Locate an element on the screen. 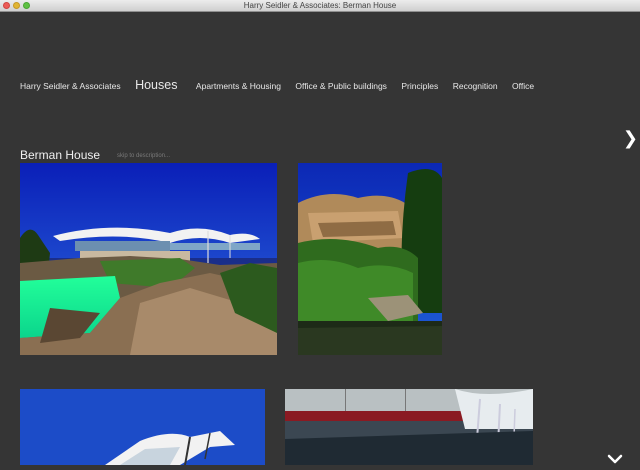  nav-item-recognition: Recognition is located at coordinates (475, 86).